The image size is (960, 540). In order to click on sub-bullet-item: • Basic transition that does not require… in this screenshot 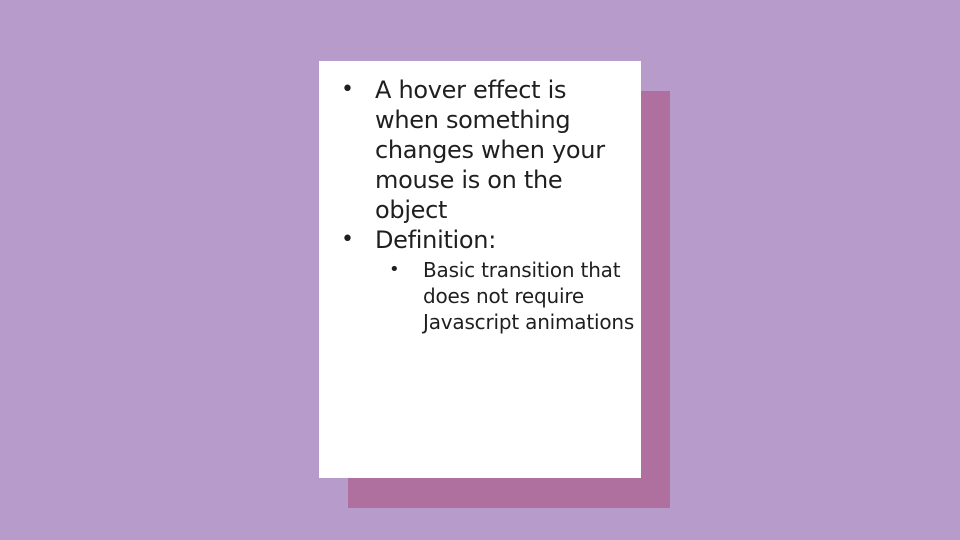, I will do `click(505, 296)`.